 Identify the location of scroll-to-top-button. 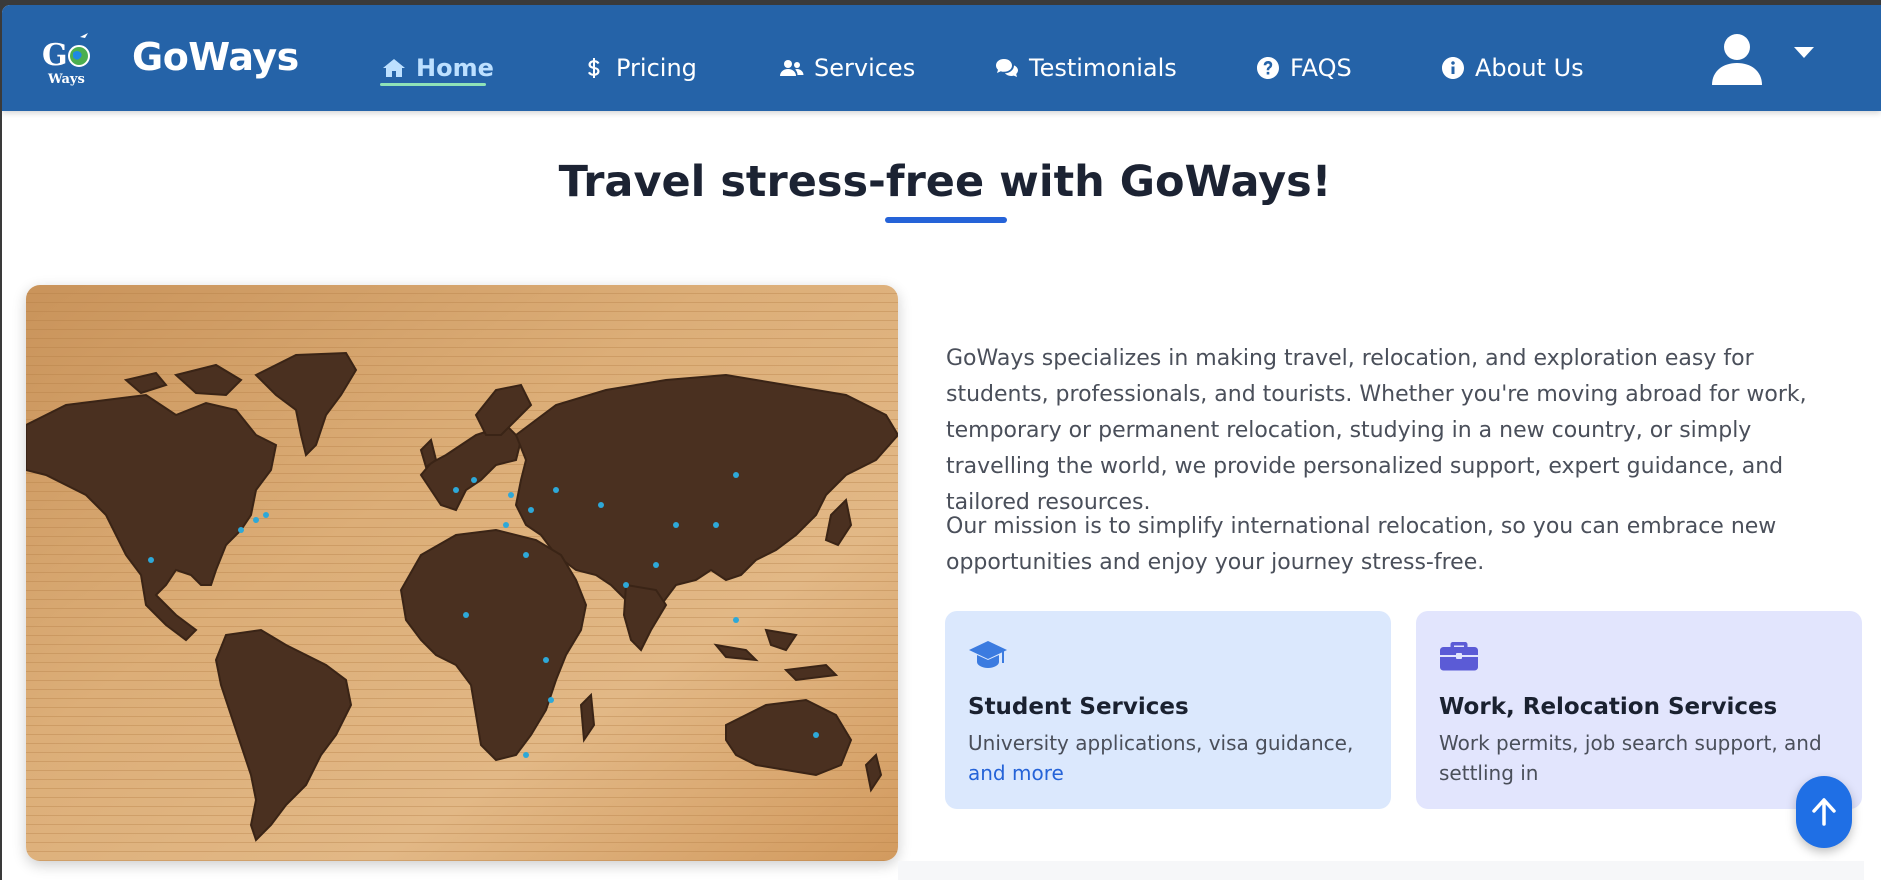
(1824, 812).